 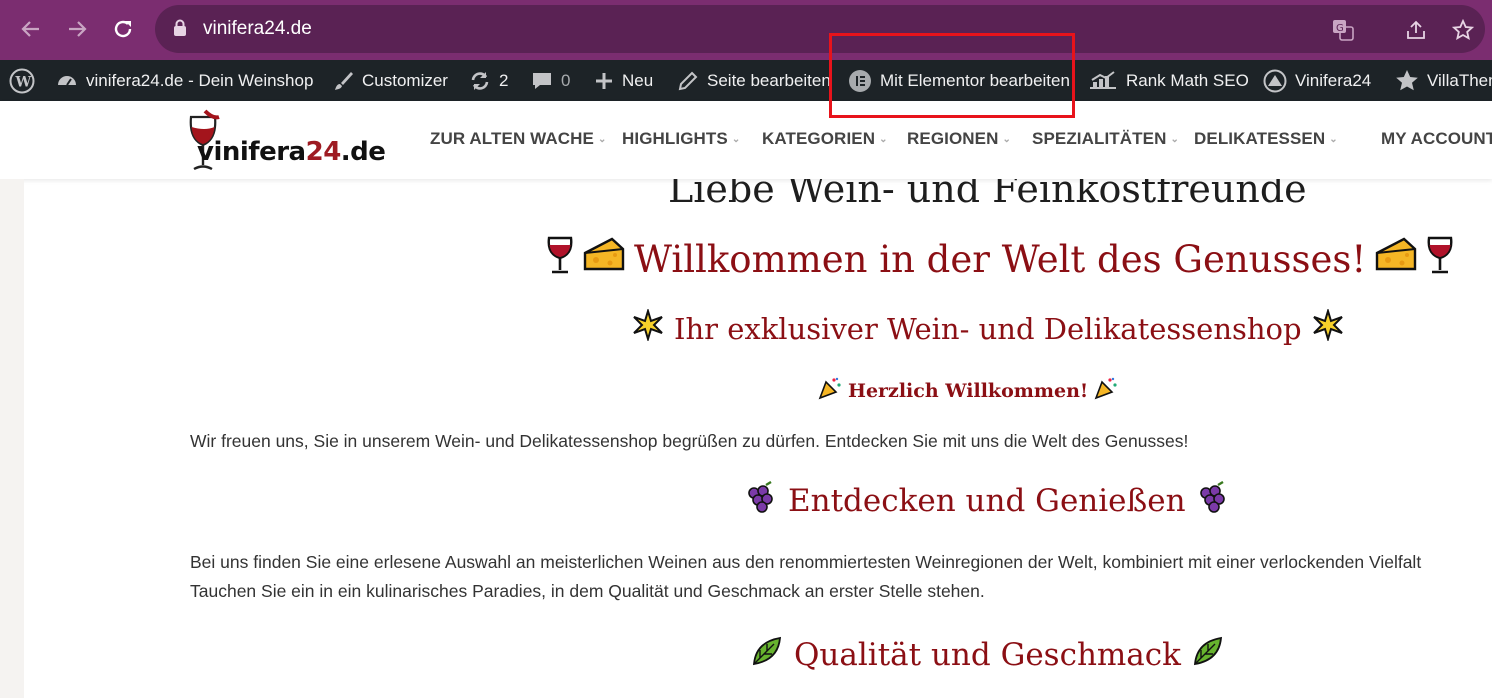 I want to click on bookmark-star-icon, so click(x=1463, y=30).